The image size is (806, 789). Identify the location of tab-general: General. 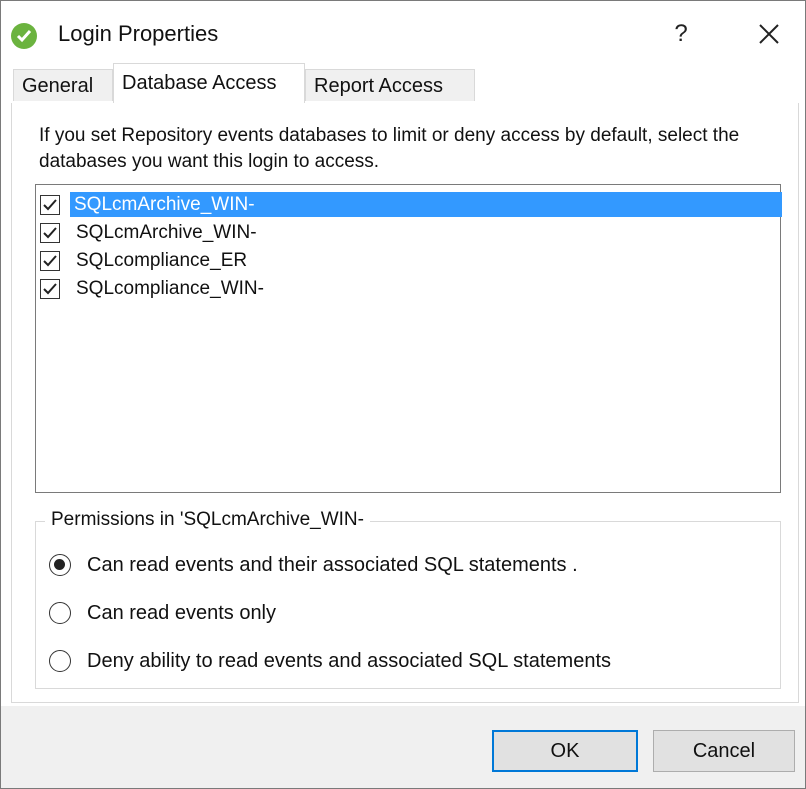
(63, 85).